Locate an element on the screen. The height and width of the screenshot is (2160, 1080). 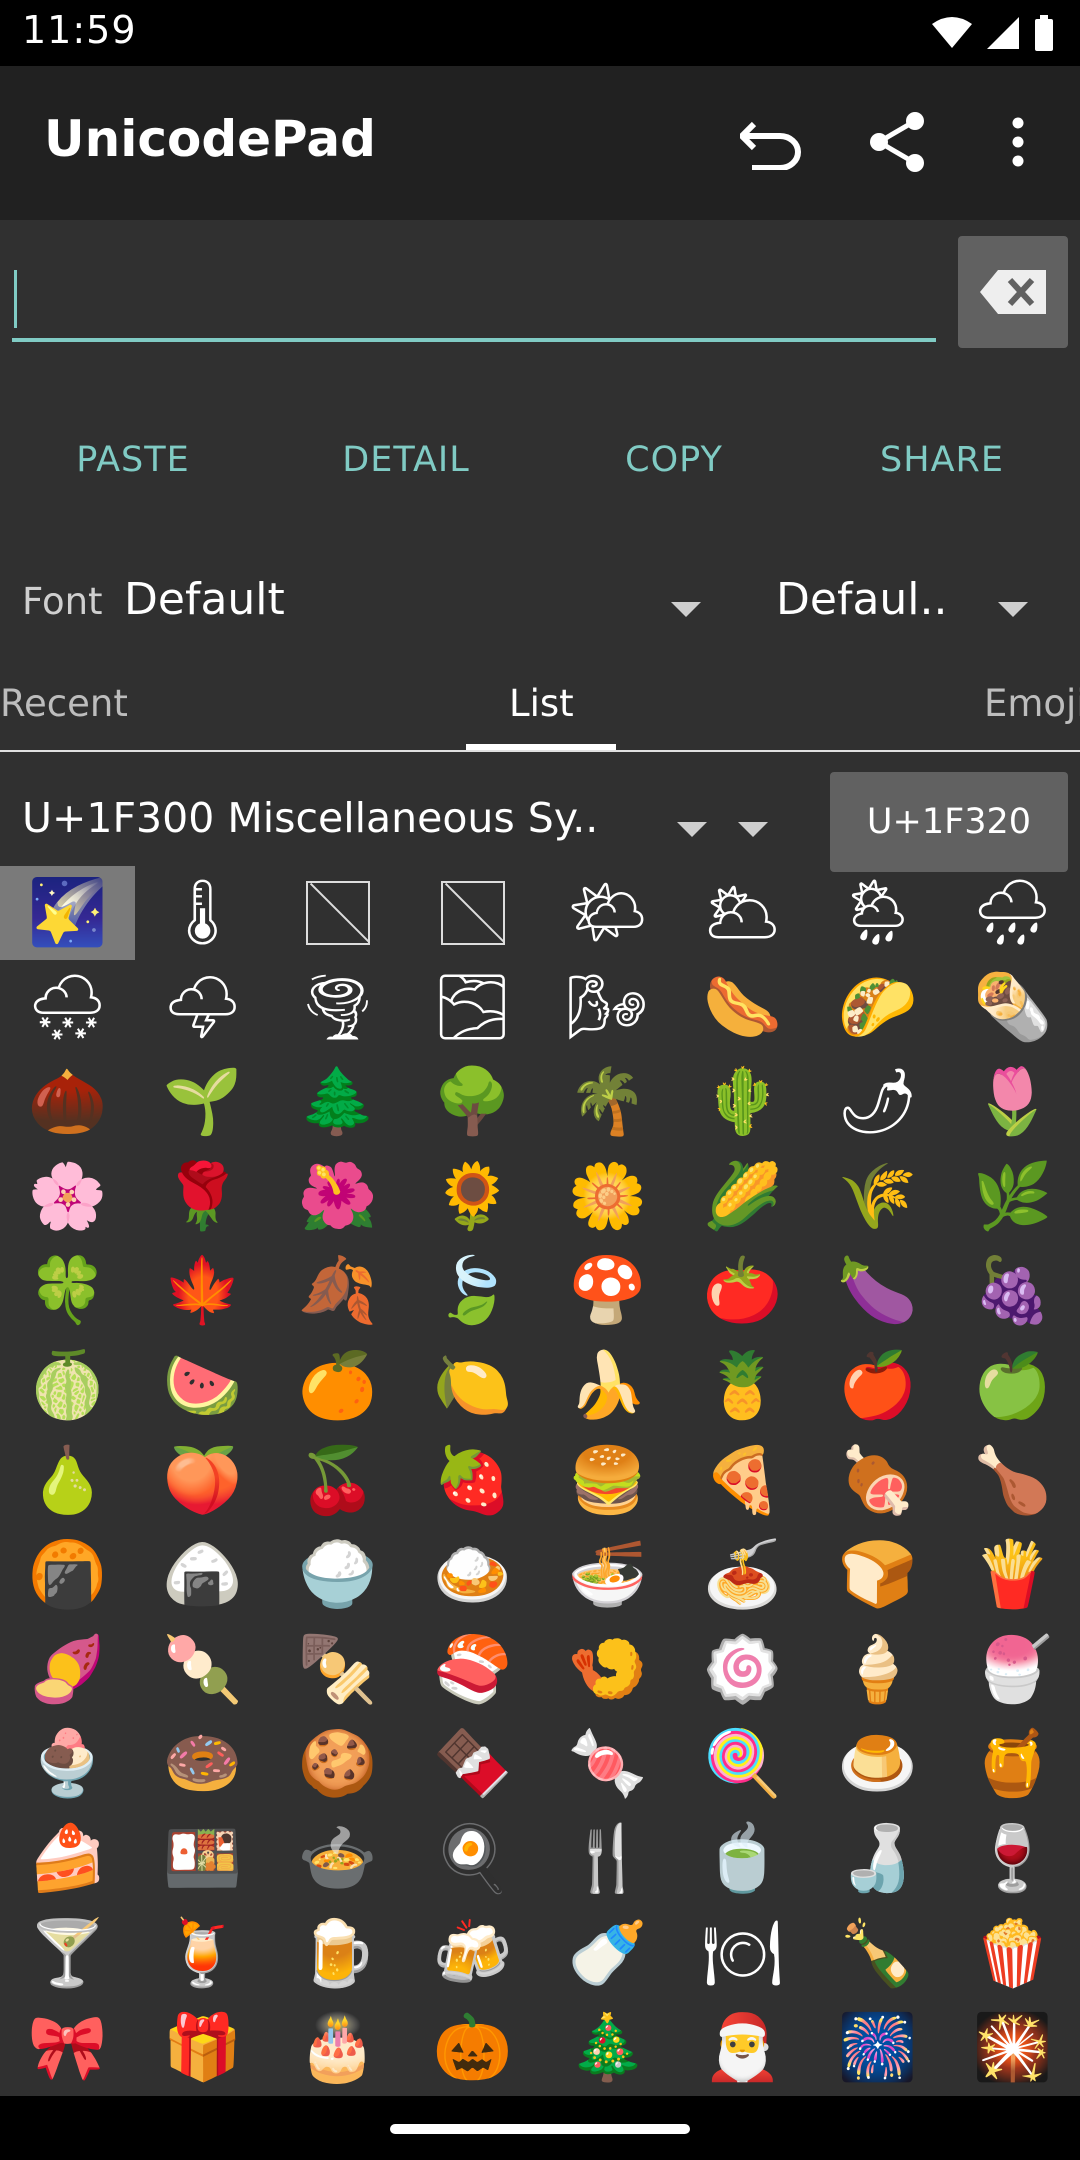
character-cell: 🍨 is located at coordinates (67, 1764).